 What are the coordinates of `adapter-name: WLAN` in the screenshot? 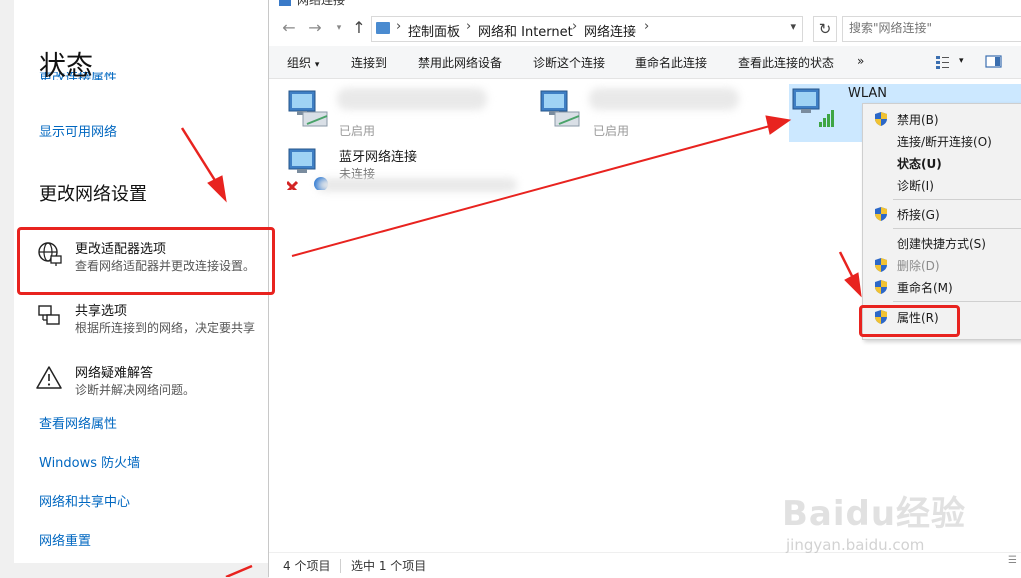 It's located at (868, 93).